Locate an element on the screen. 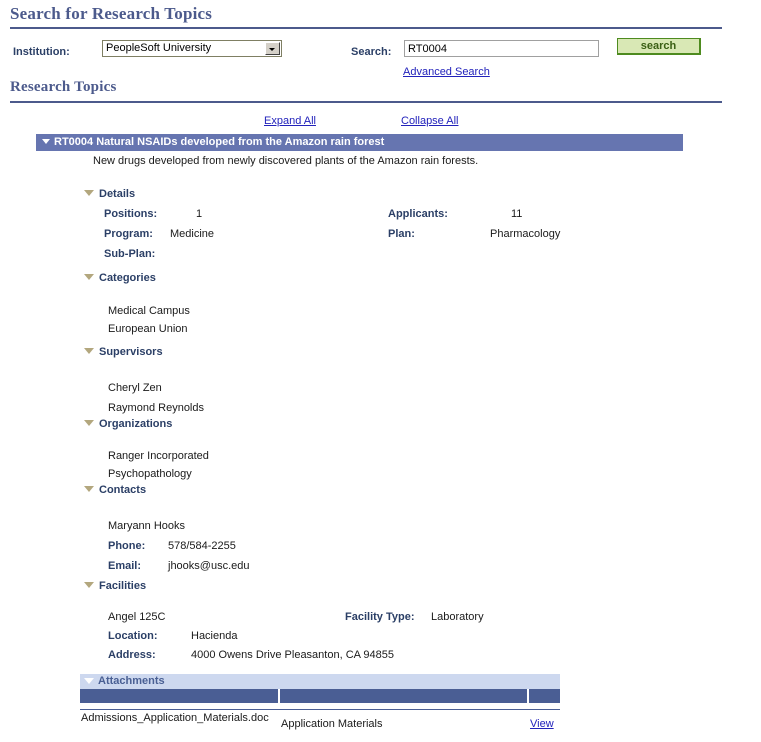 This screenshot has height=742, width=761. facility-type-label: Facility Type: is located at coordinates (380, 617).